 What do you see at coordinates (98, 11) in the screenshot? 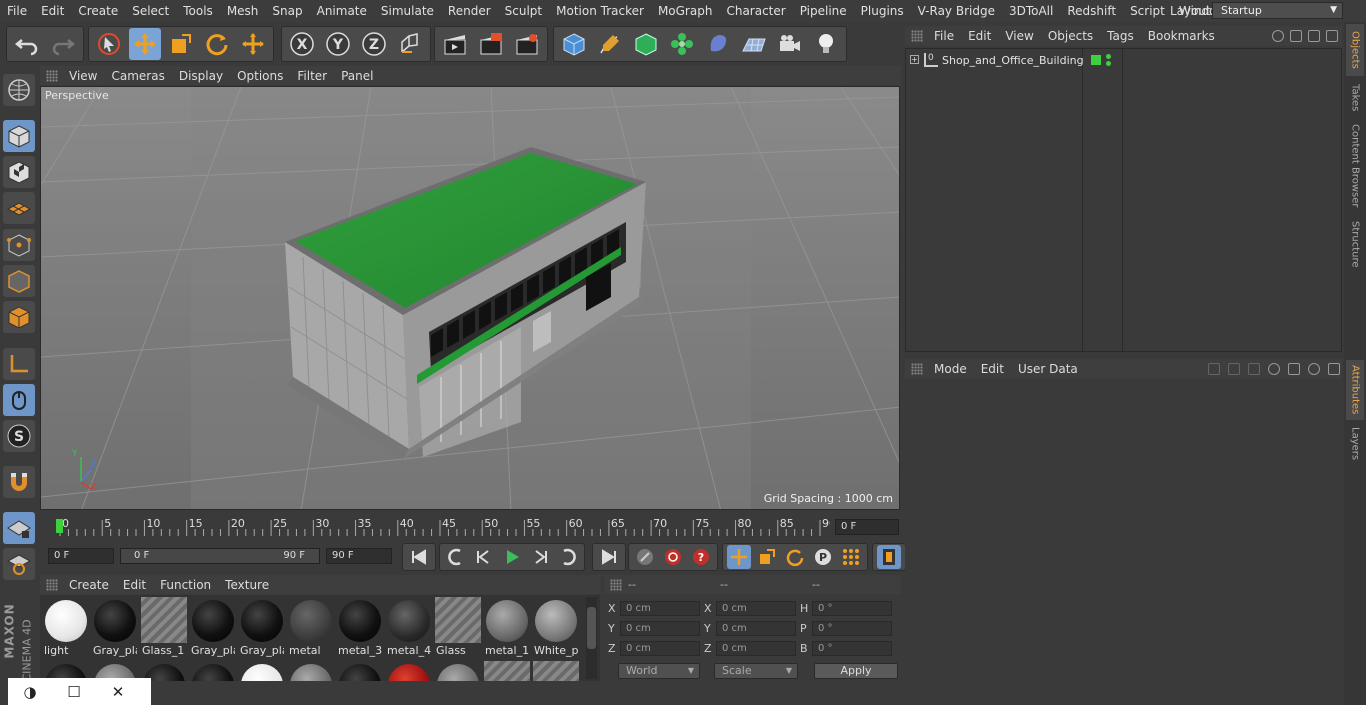
I see `menu-create: Create` at bounding box center [98, 11].